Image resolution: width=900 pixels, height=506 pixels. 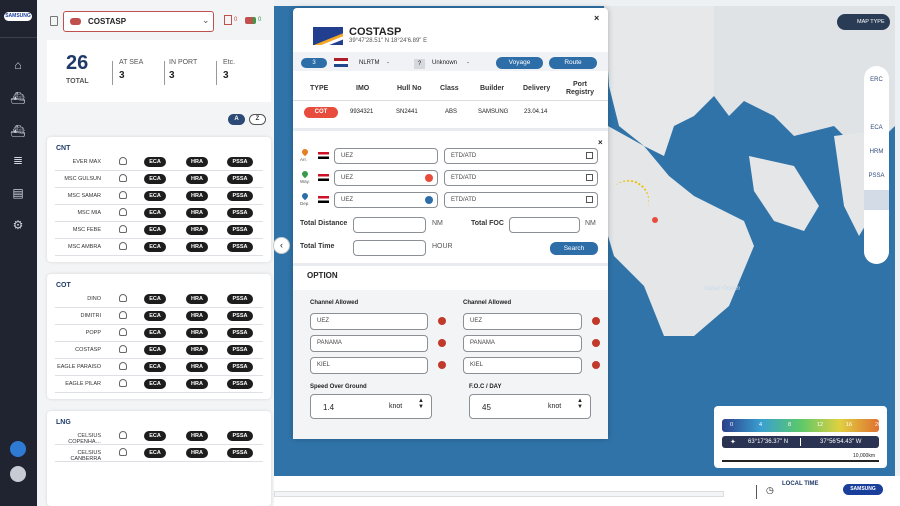 What do you see at coordinates (159, 213) in the screenshot?
I see `list-item: MSC MIA ECA HRA PSSA` at bounding box center [159, 213].